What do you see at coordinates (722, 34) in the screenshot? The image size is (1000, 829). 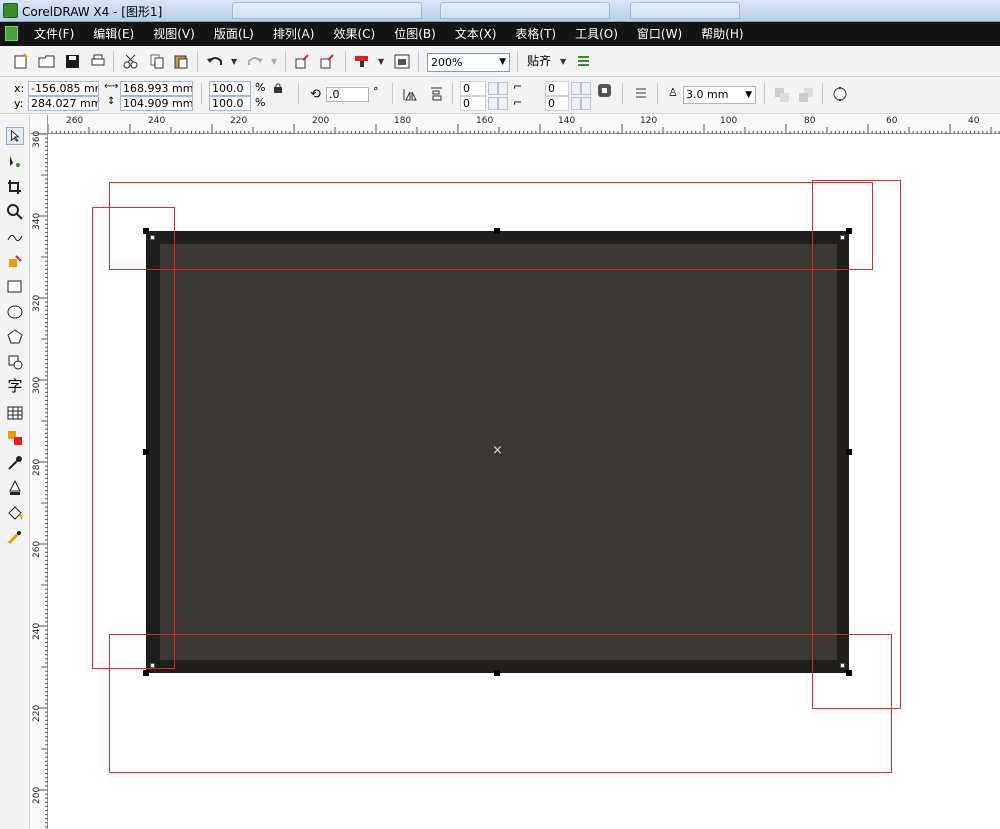 I see `menu-help: 帮助(H)` at bounding box center [722, 34].